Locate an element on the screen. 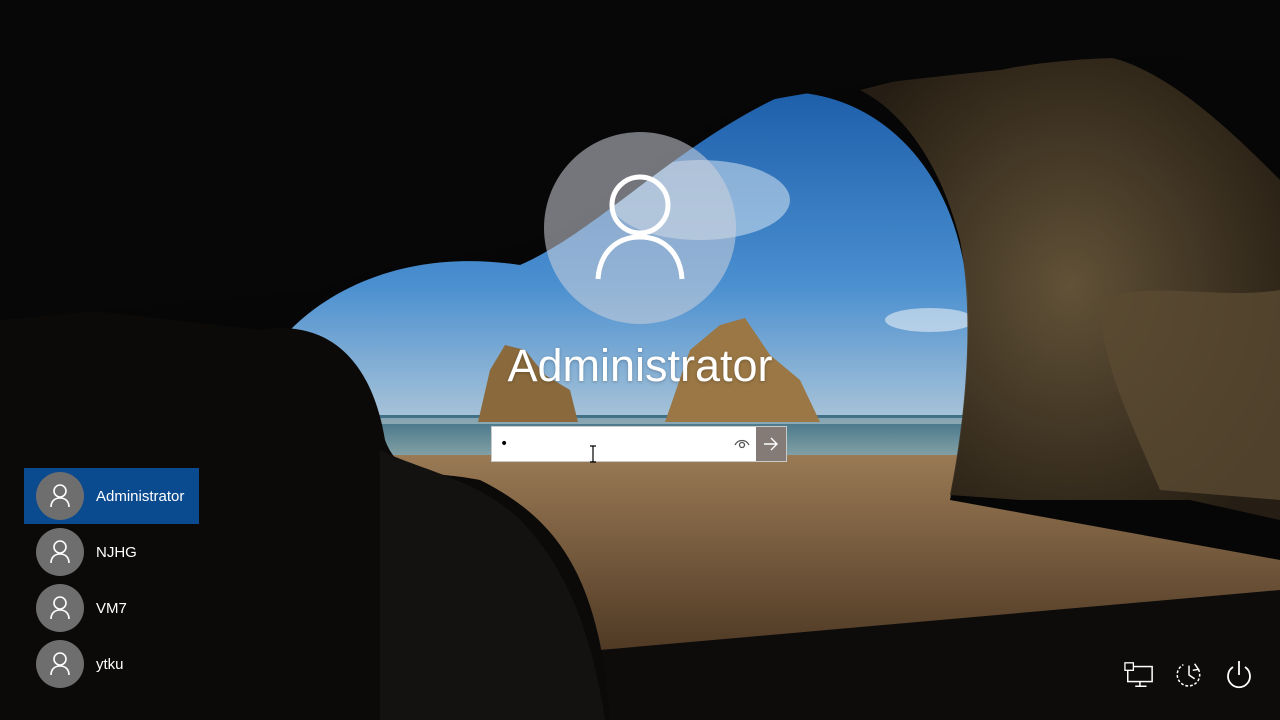 This screenshot has width=1280, height=720. text-cursor-icon is located at coordinates (593, 454).